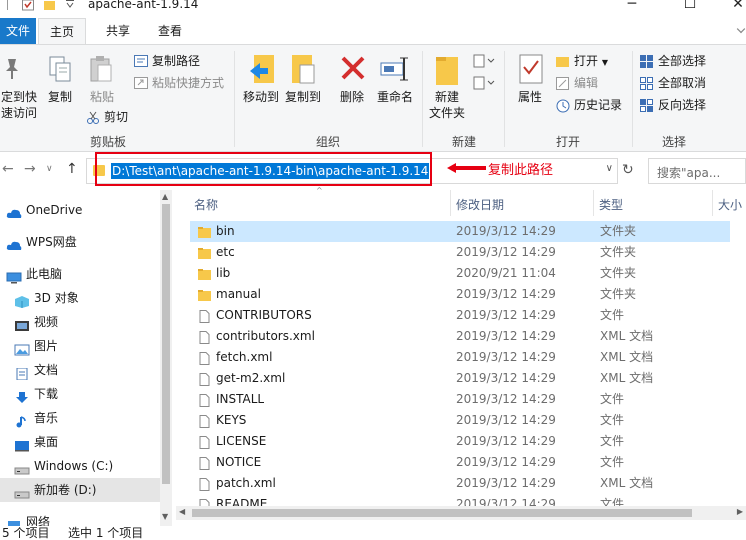 The width and height of the screenshot is (746, 540). Describe the element at coordinates (562, 62) in the screenshot. I see `open-icon` at that location.